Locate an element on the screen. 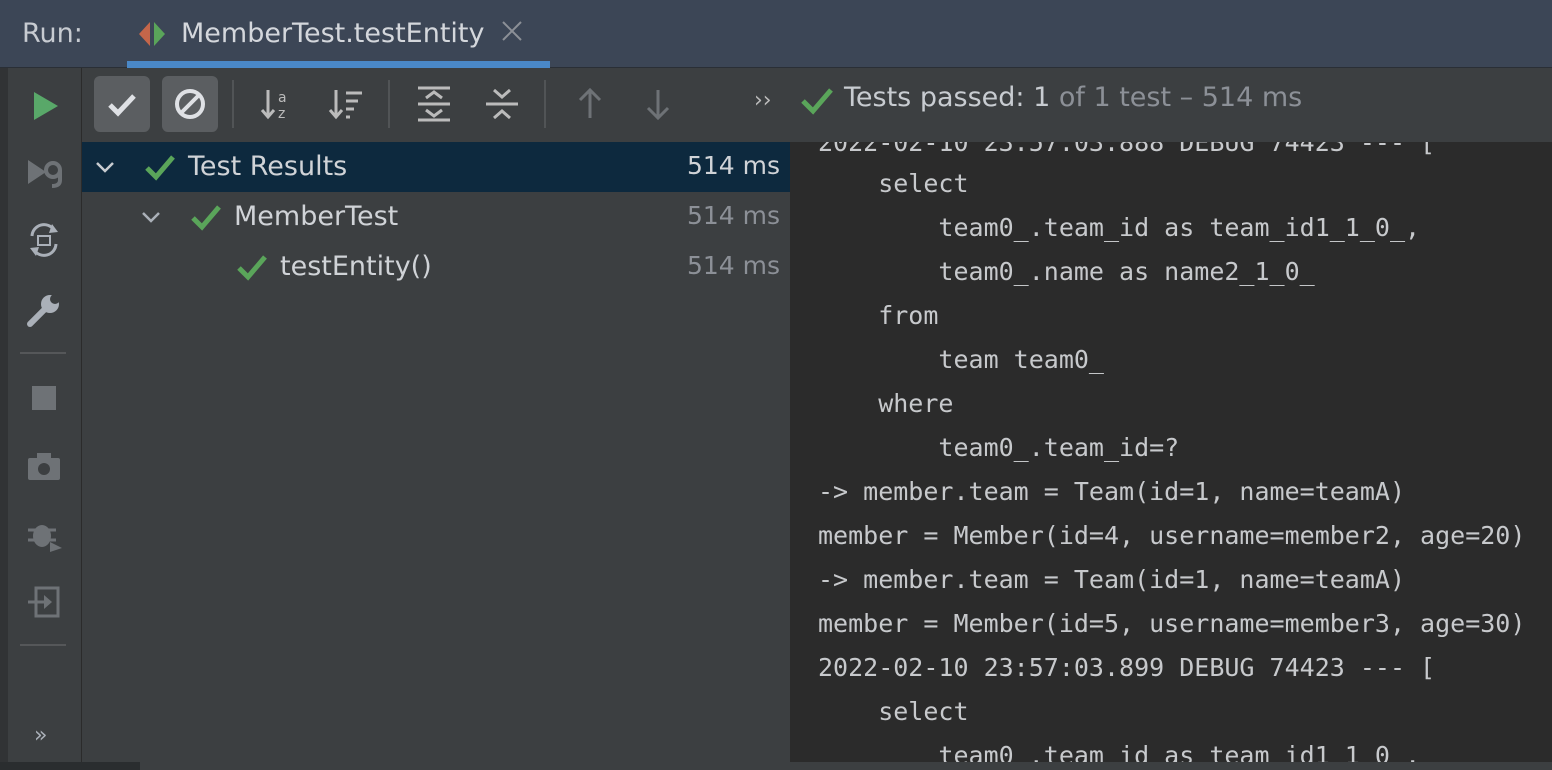  collapse-all-button is located at coordinates (502, 104).